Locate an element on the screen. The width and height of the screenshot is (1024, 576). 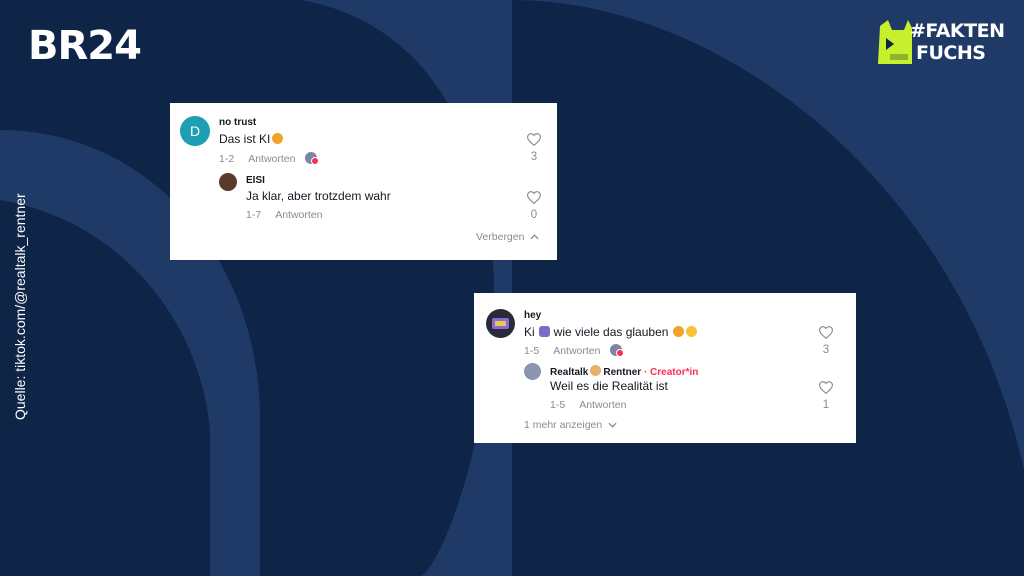
creator-badge: · Creator*in is located at coordinates (671, 372).